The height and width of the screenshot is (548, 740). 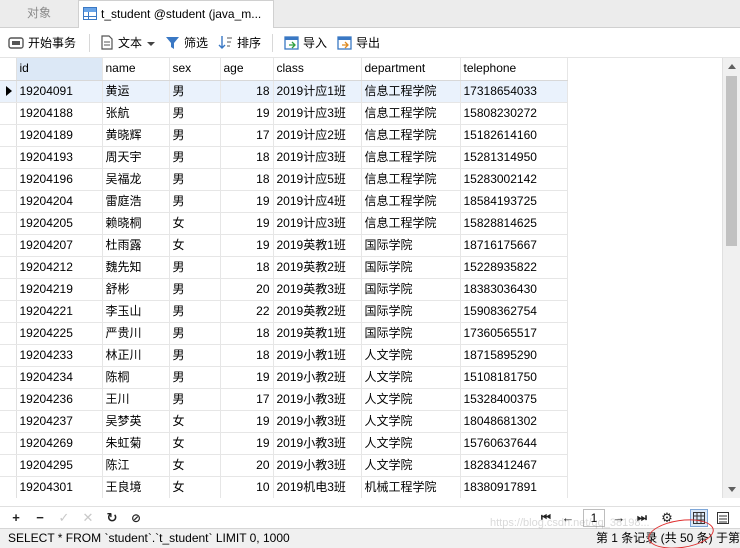 What do you see at coordinates (59, 377) in the screenshot?
I see `cell-id: 19204234` at bounding box center [59, 377].